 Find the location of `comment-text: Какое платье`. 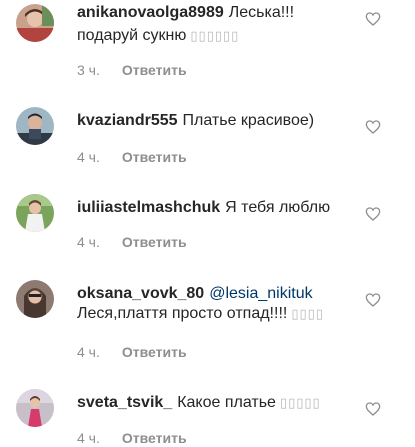

comment-text: Какое платье is located at coordinates (226, 402).